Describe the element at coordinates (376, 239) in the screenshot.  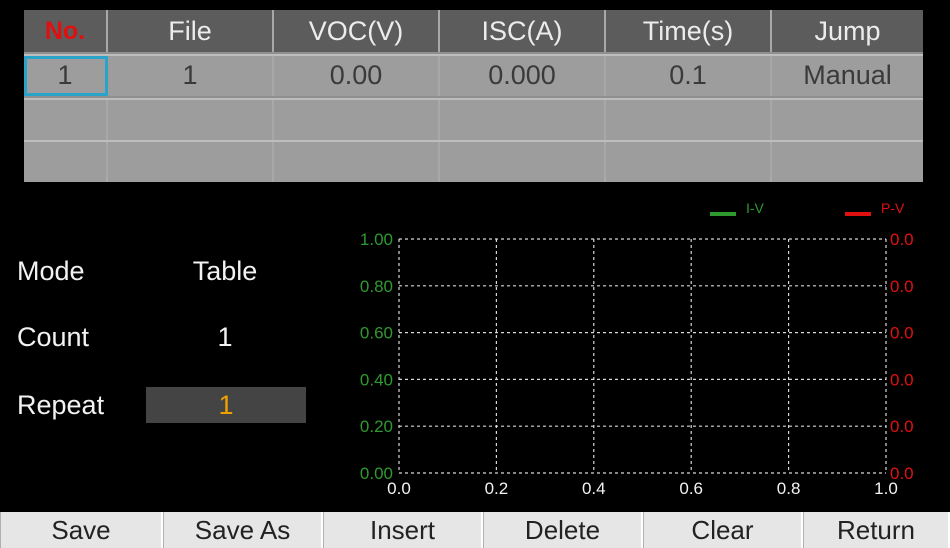
I see `y-left-tick-label: 1.00` at that location.